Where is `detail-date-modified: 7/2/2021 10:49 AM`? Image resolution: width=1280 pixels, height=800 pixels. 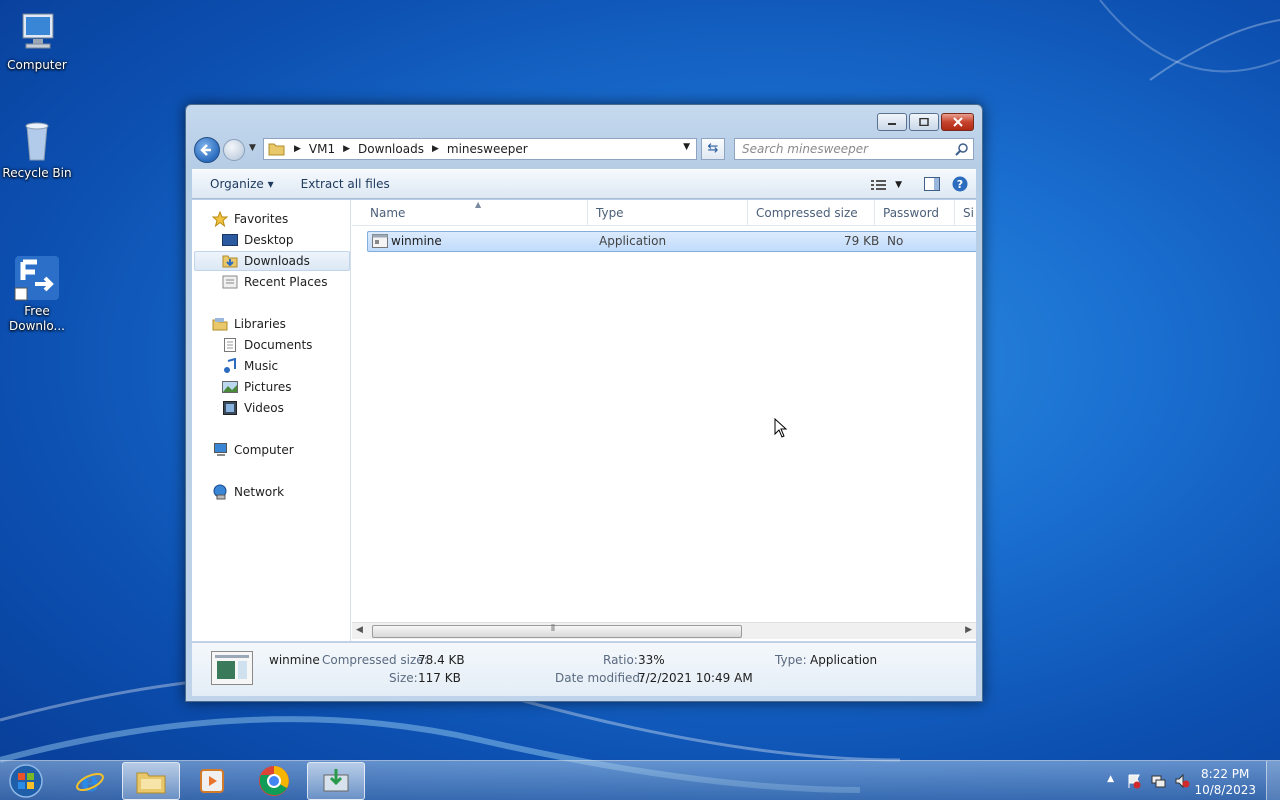 detail-date-modified: 7/2/2021 10:49 AM is located at coordinates (695, 678).